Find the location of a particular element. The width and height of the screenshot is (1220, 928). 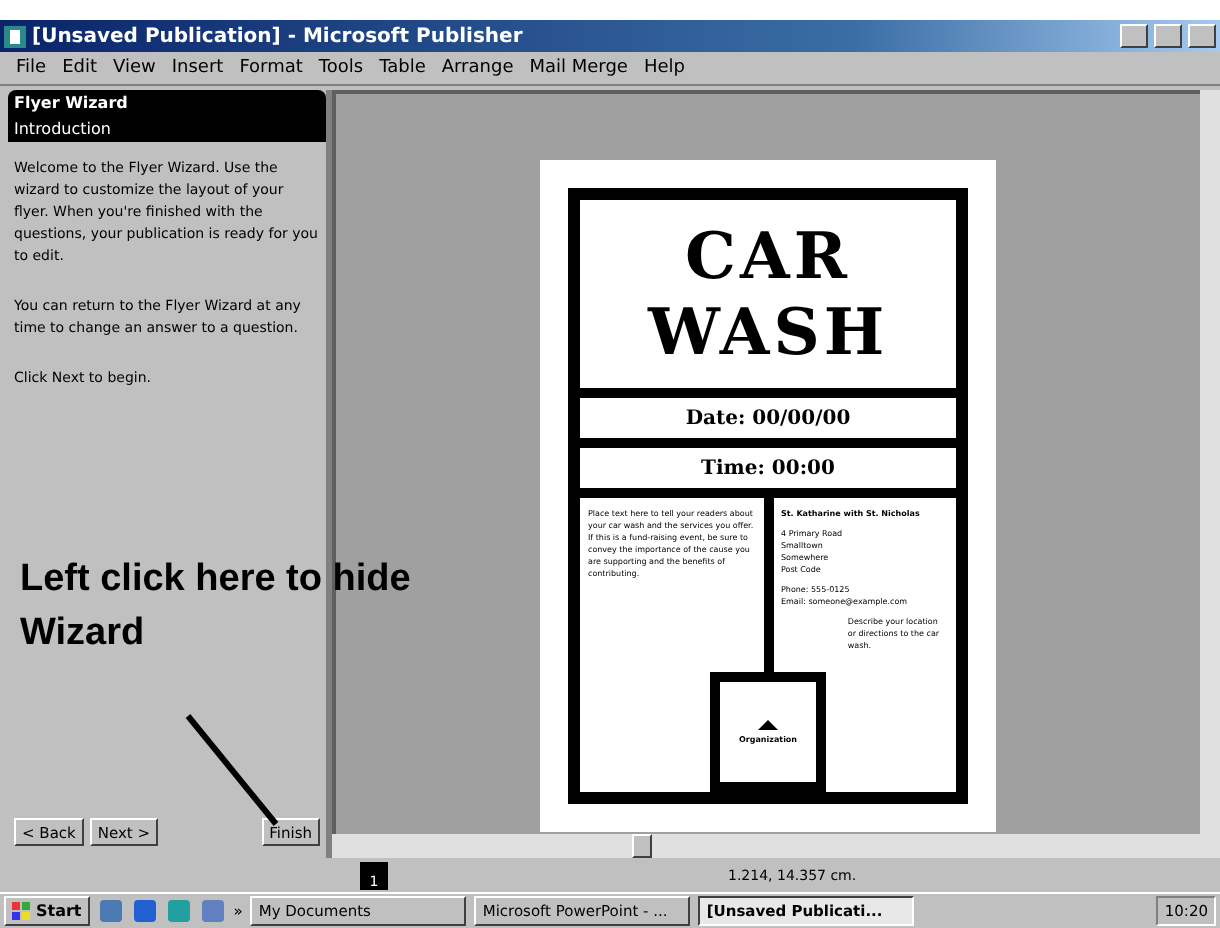

menu-item: Insert is located at coordinates (197, 68).